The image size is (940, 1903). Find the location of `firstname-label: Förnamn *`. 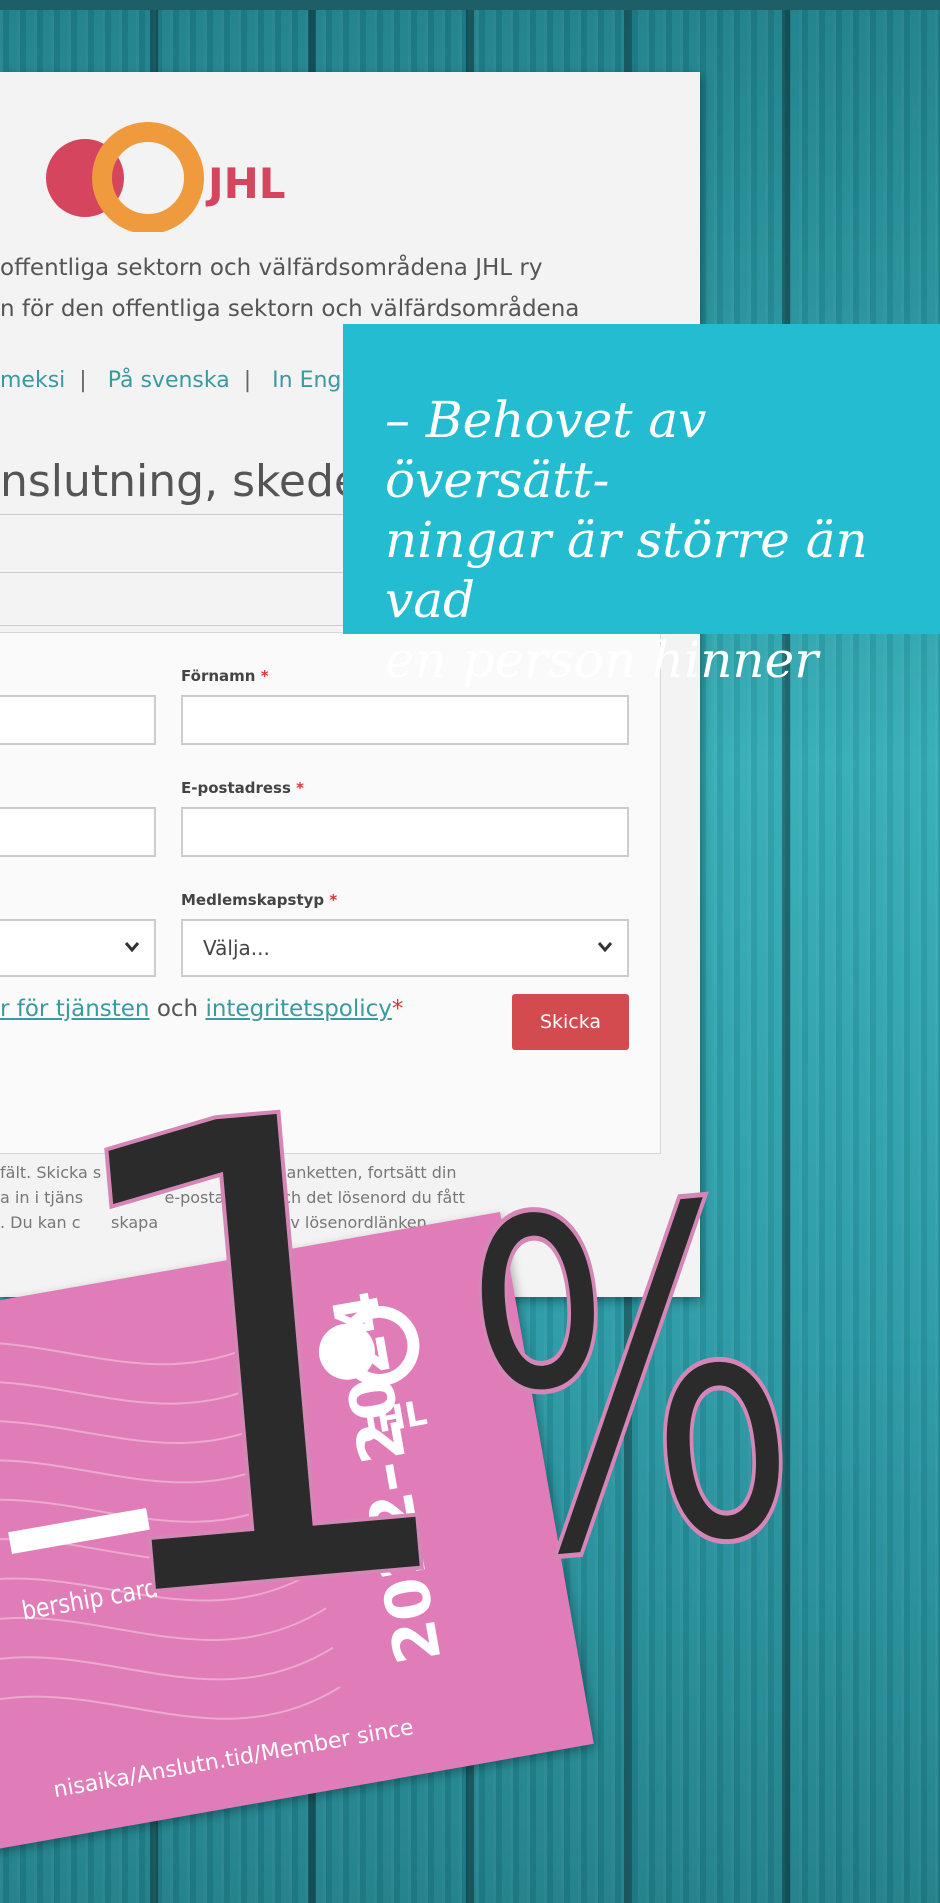

firstname-label: Förnamn * is located at coordinates (225, 676).